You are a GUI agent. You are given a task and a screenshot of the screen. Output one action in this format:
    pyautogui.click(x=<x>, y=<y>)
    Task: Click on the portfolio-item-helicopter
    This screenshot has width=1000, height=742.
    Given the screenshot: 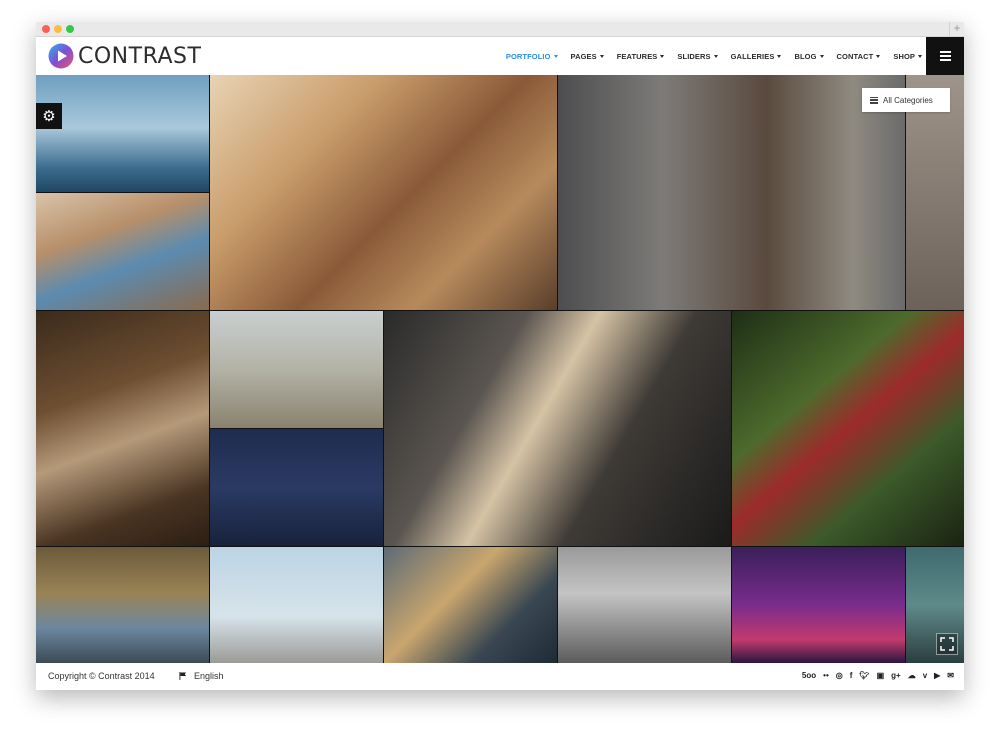 What is the action you would take?
    pyautogui.click(x=122, y=133)
    